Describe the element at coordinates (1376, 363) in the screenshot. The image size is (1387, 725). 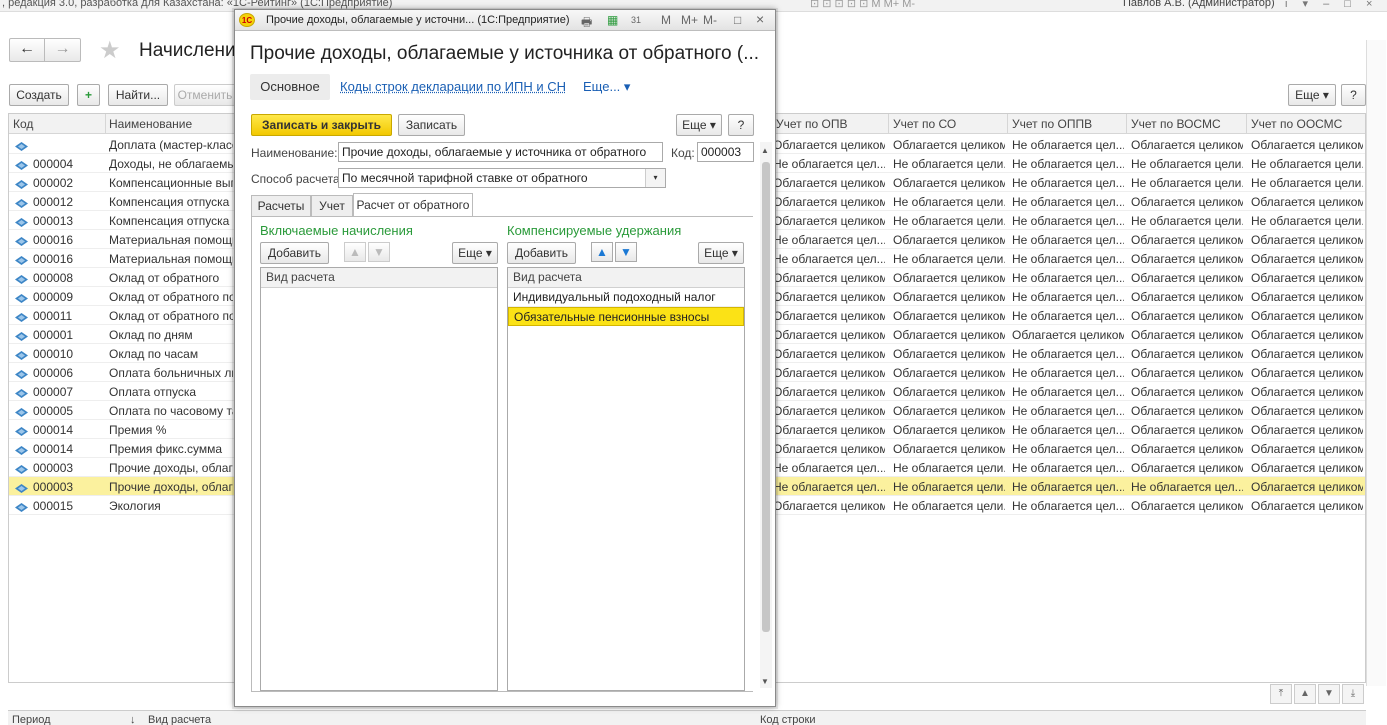
I see `page-scrollbar` at that location.